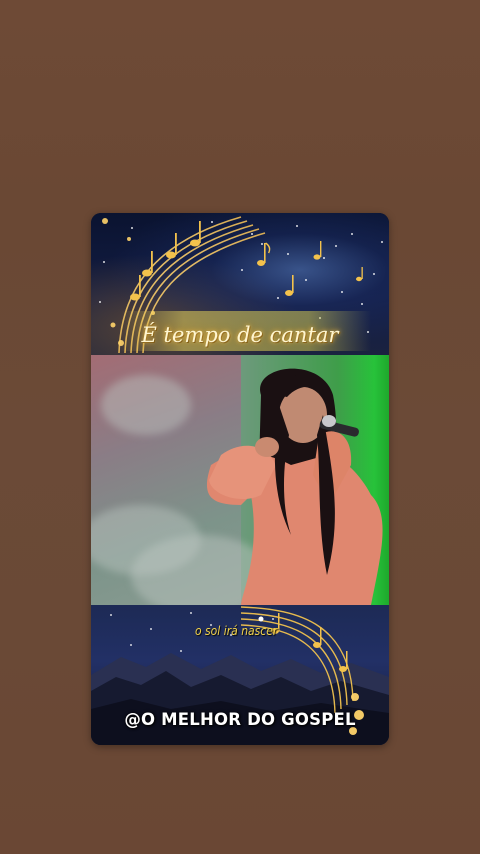 The height and width of the screenshot is (854, 480). What do you see at coordinates (240, 719) in the screenshot?
I see `channel-handle: @O MELHOR DO GOSPEL` at bounding box center [240, 719].